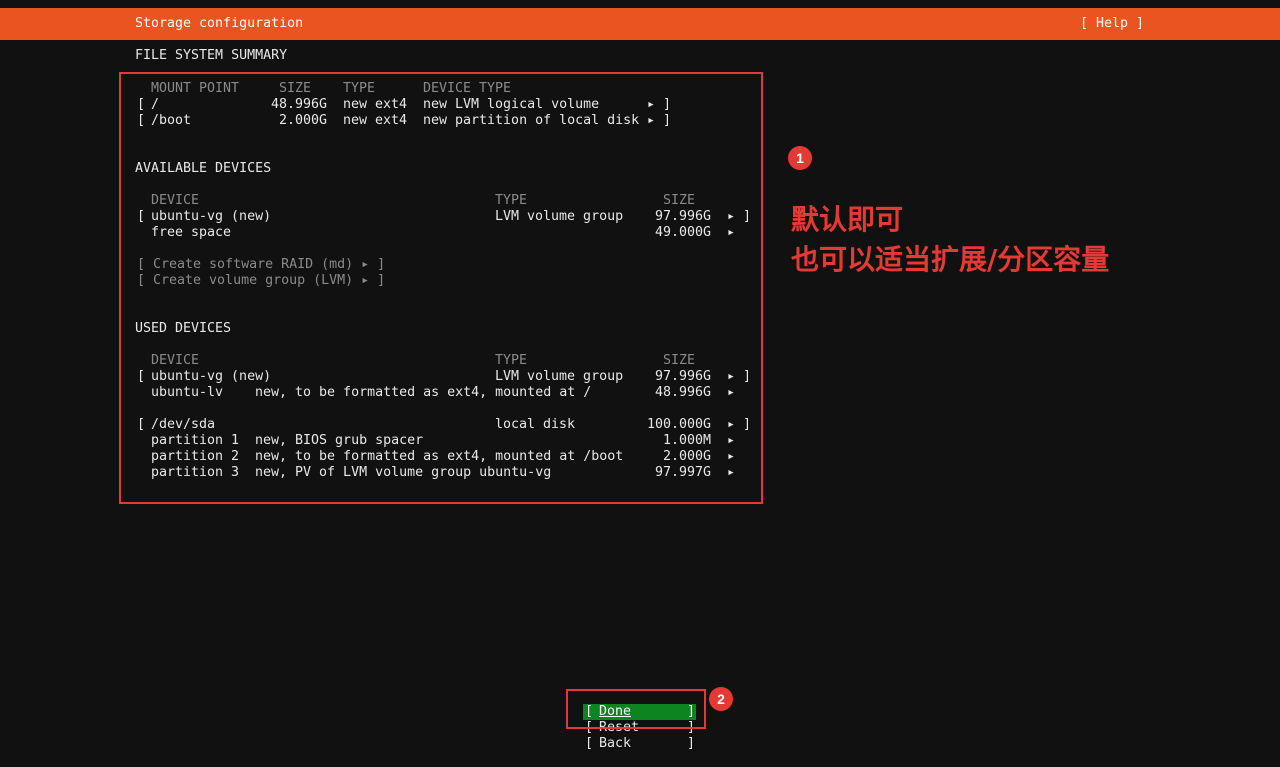  Describe the element at coordinates (800, 158) in the screenshot. I see `annotation-badge-1: 1` at that location.